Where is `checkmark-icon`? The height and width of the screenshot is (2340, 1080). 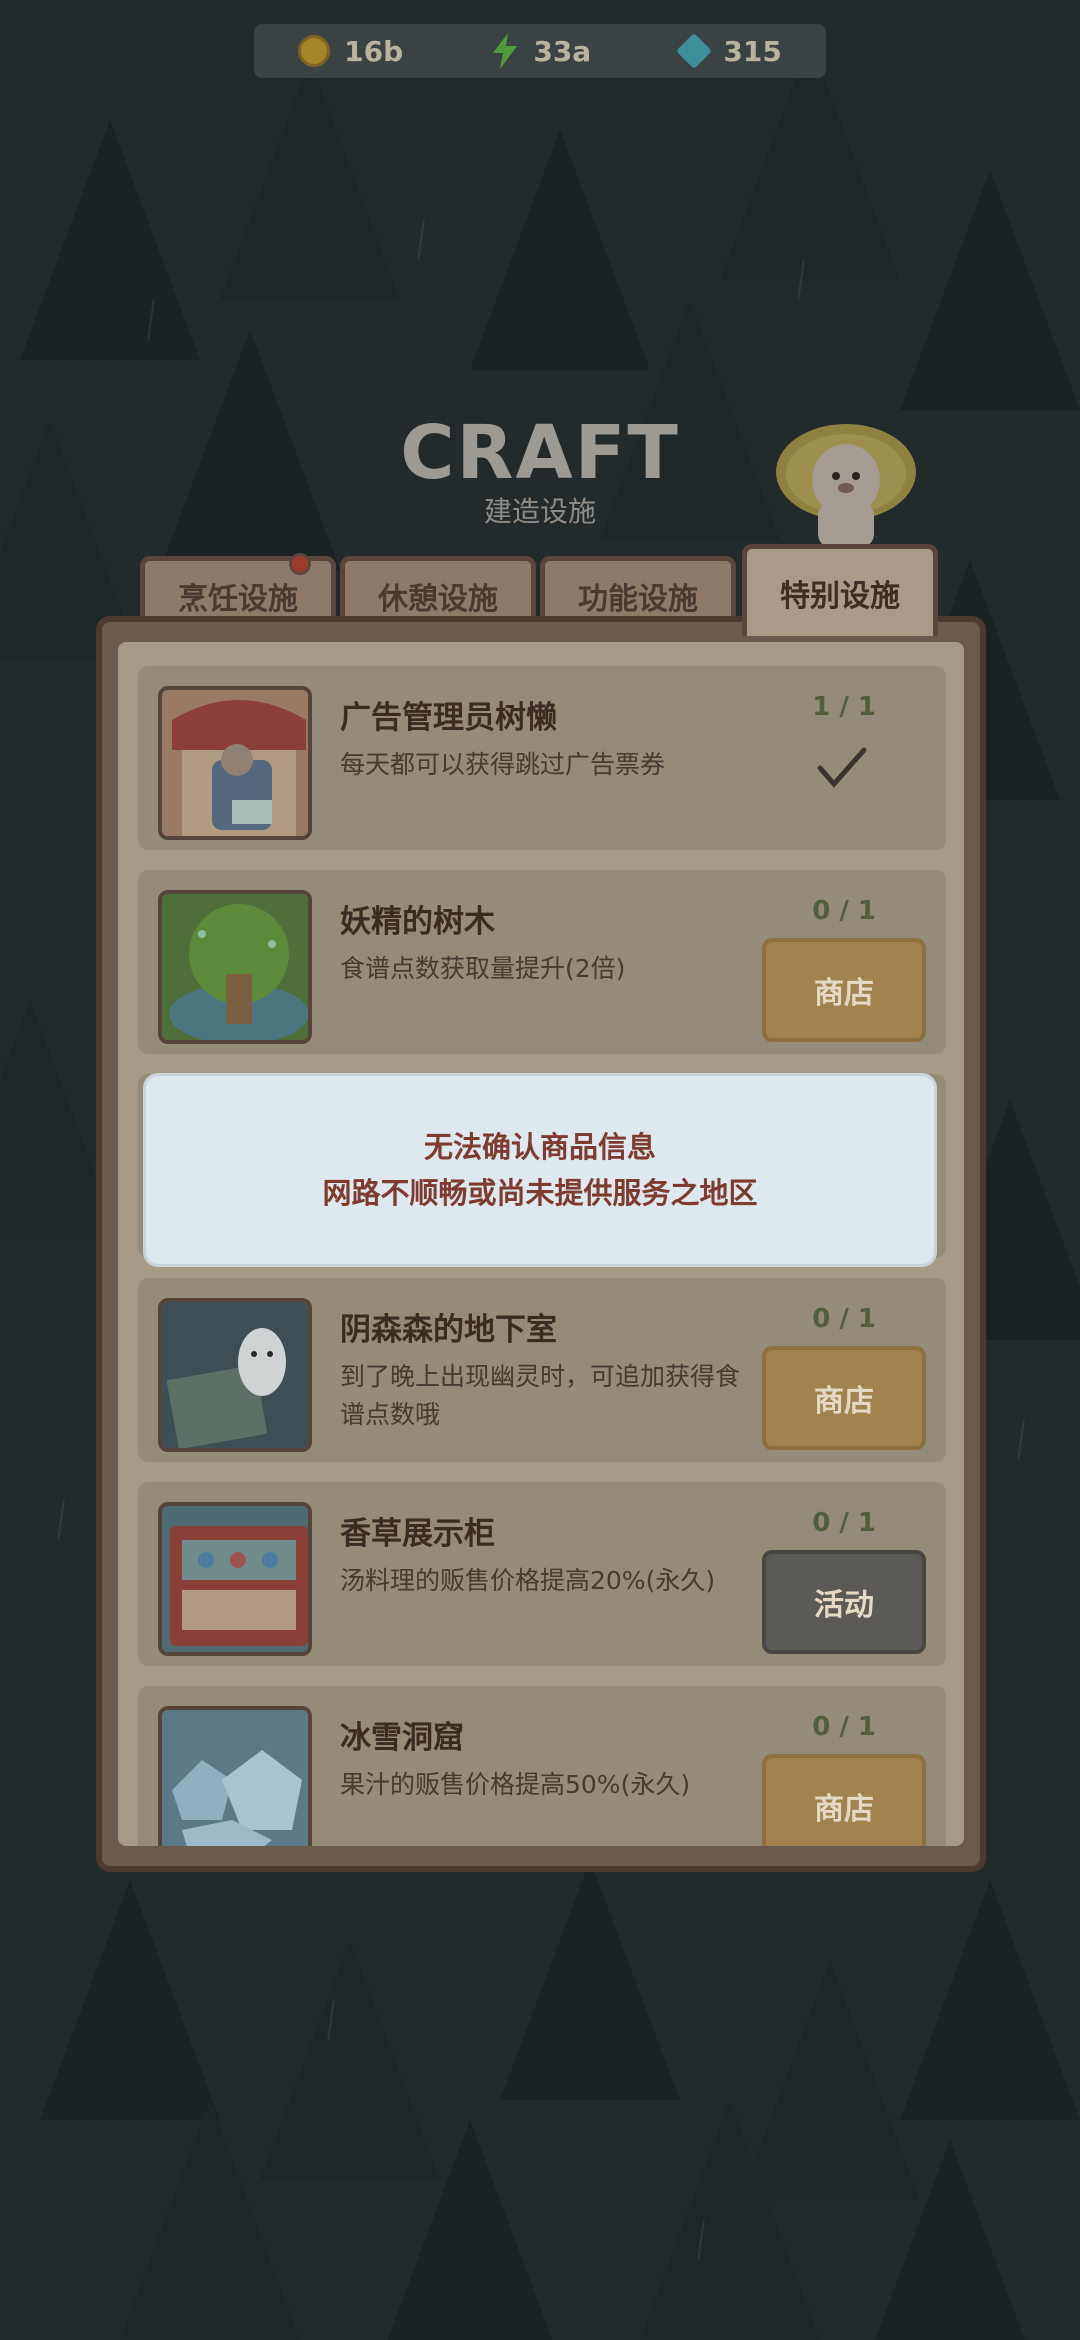
checkmark-icon is located at coordinates (842, 770).